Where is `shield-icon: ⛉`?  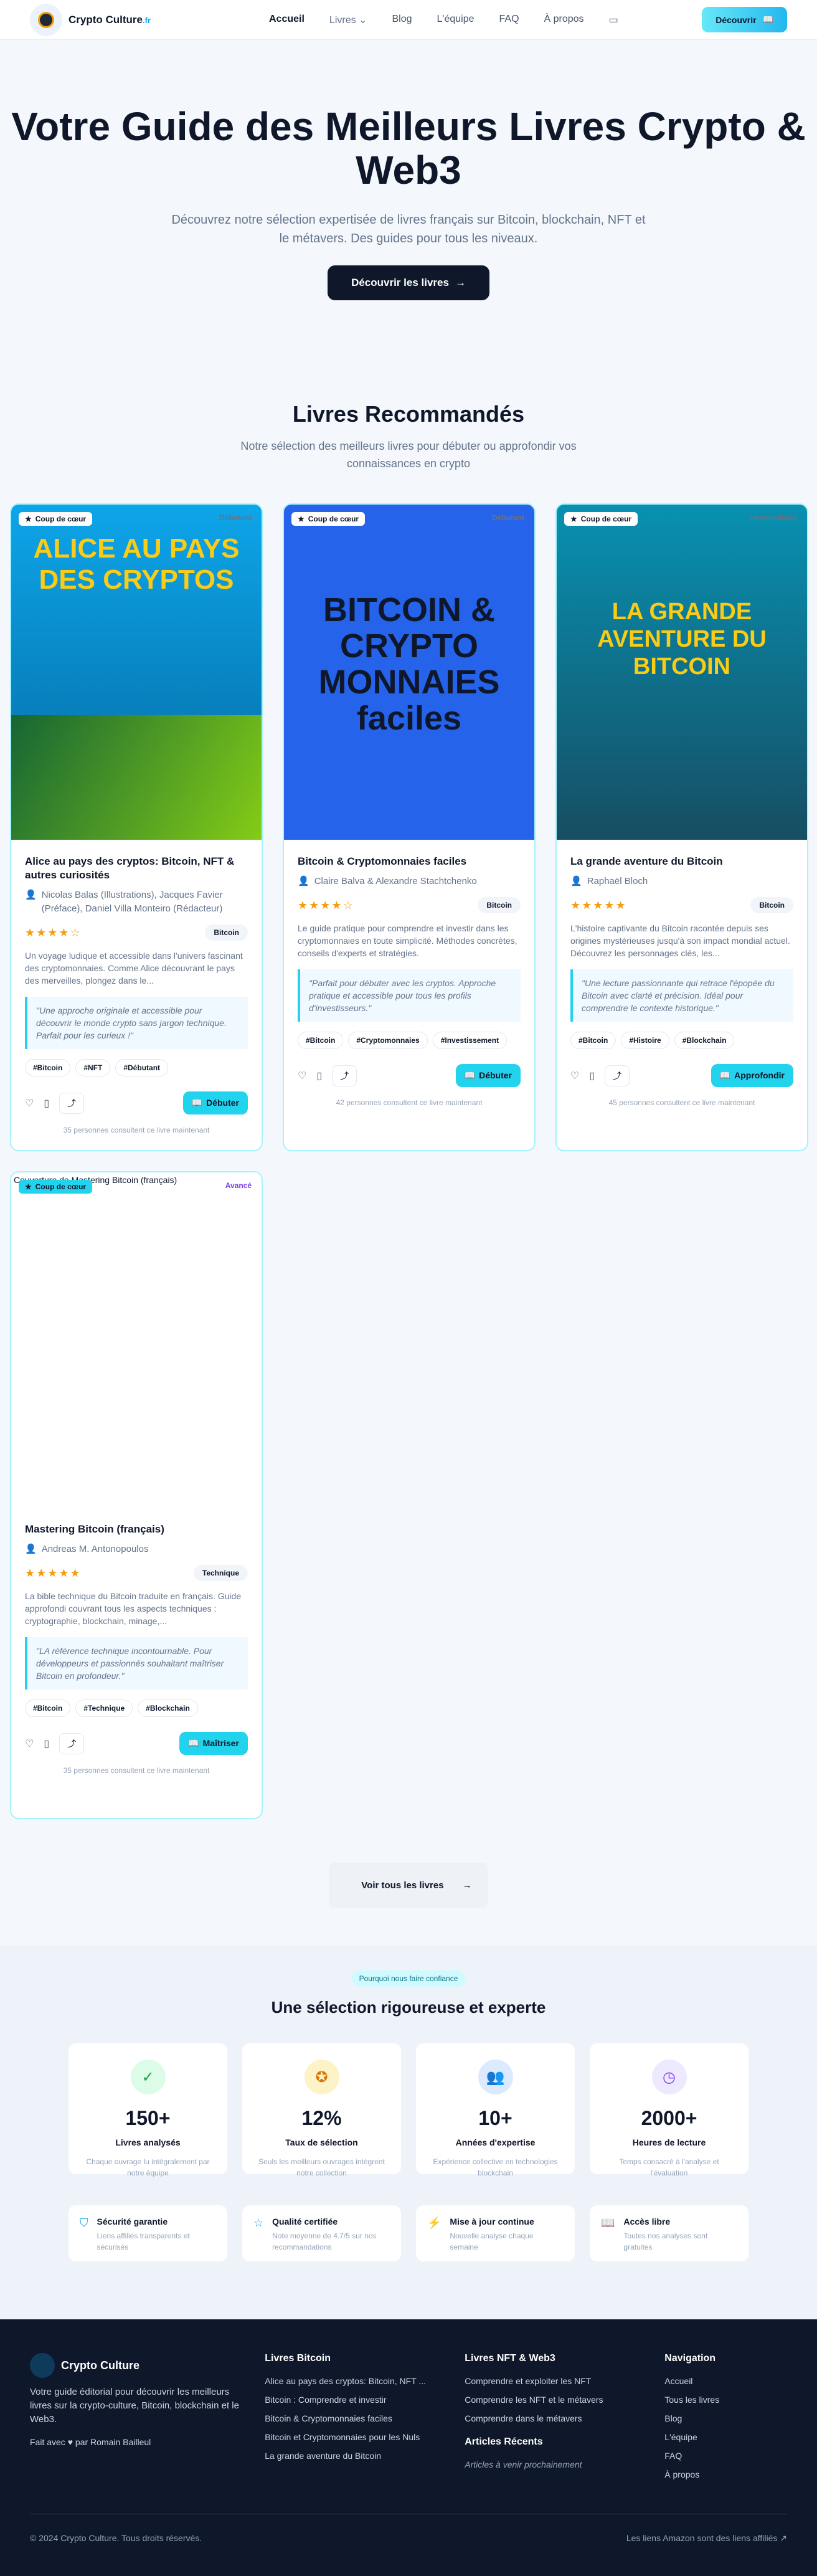
shield-icon: ⛉ is located at coordinates (84, 2223).